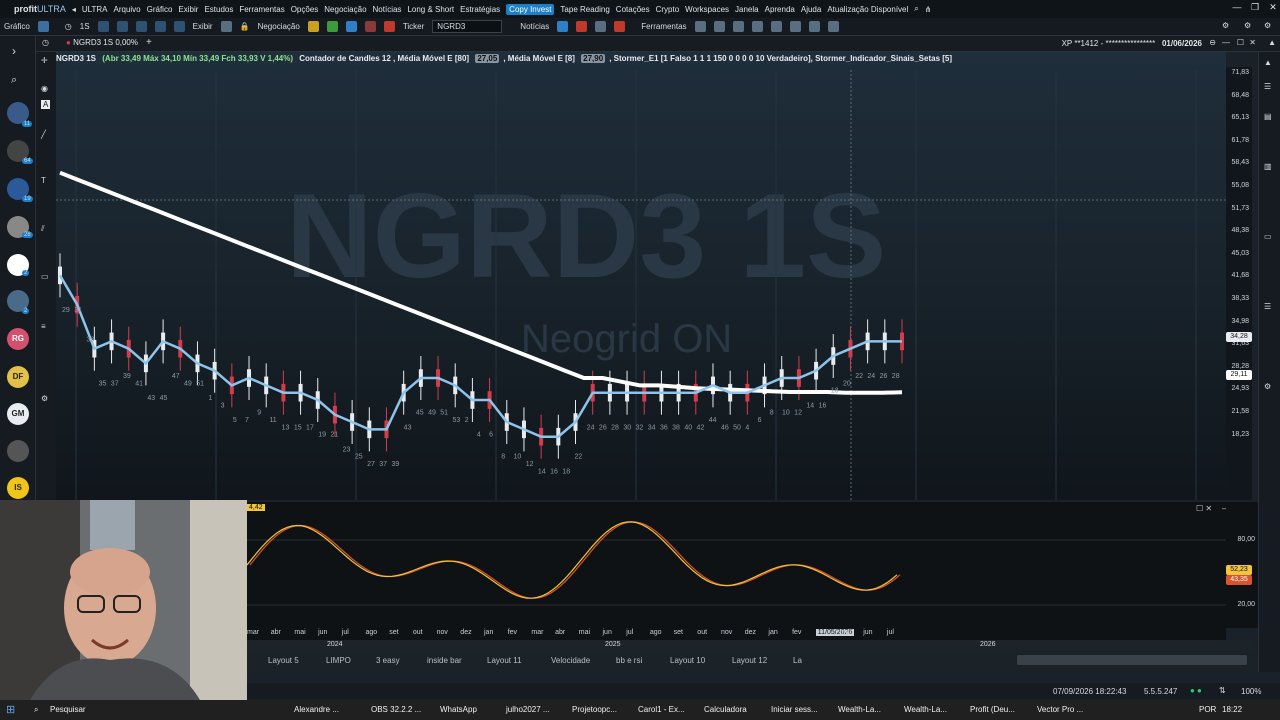  What do you see at coordinates (811, 9) in the screenshot?
I see `menu-ajuda: Ajuda` at bounding box center [811, 9].